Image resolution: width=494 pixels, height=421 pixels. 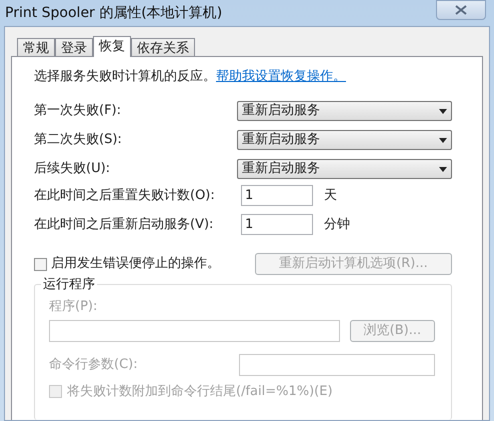 What do you see at coordinates (78, 111) in the screenshot?
I see `field-label: 第一次失败(F):` at bounding box center [78, 111].